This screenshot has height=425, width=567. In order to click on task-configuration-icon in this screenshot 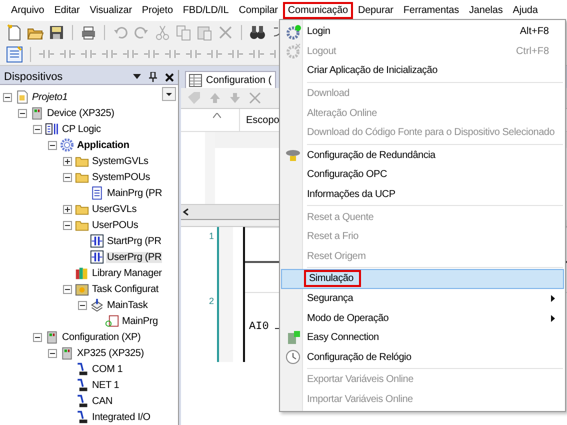, I will do `click(82, 289)`.